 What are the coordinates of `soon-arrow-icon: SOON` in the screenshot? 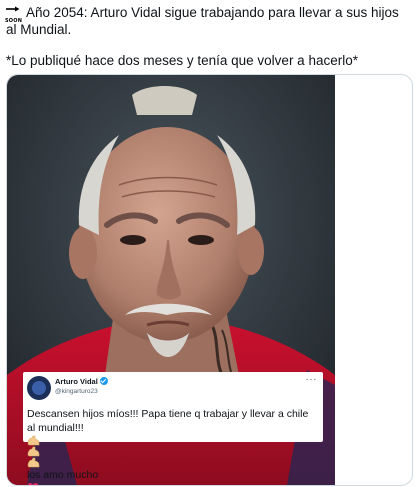 It's located at (13, 14).